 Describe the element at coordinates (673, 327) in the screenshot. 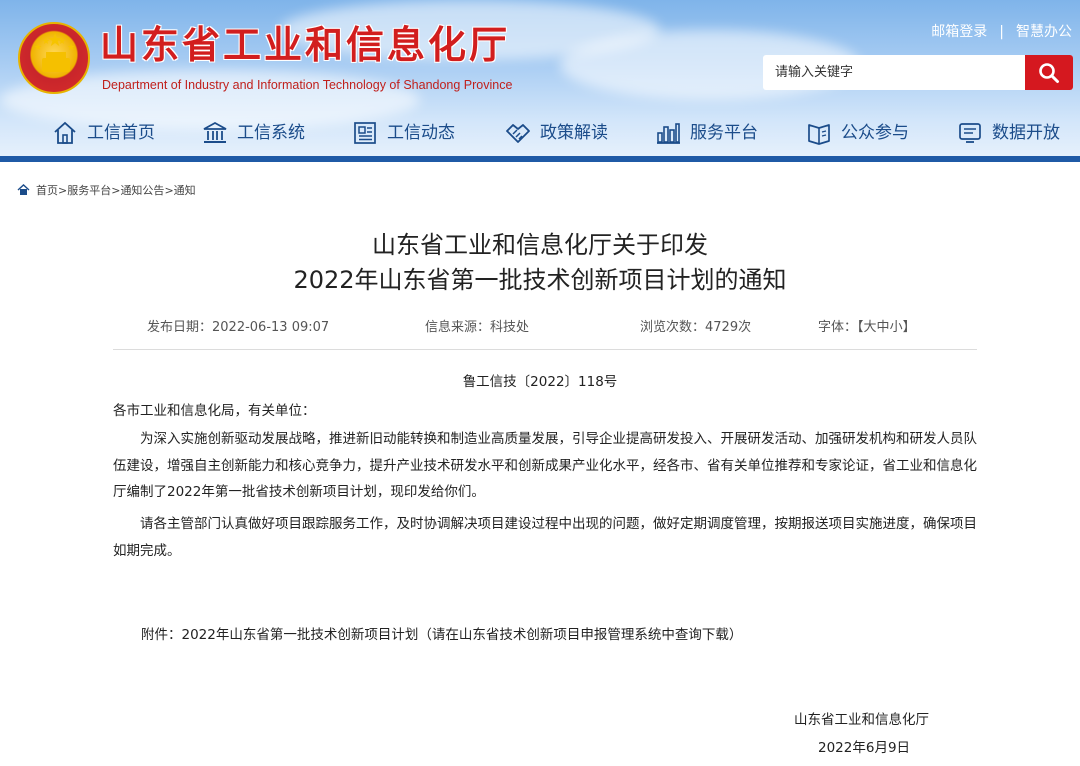

I see `view-count-label: 浏览次数：` at that location.